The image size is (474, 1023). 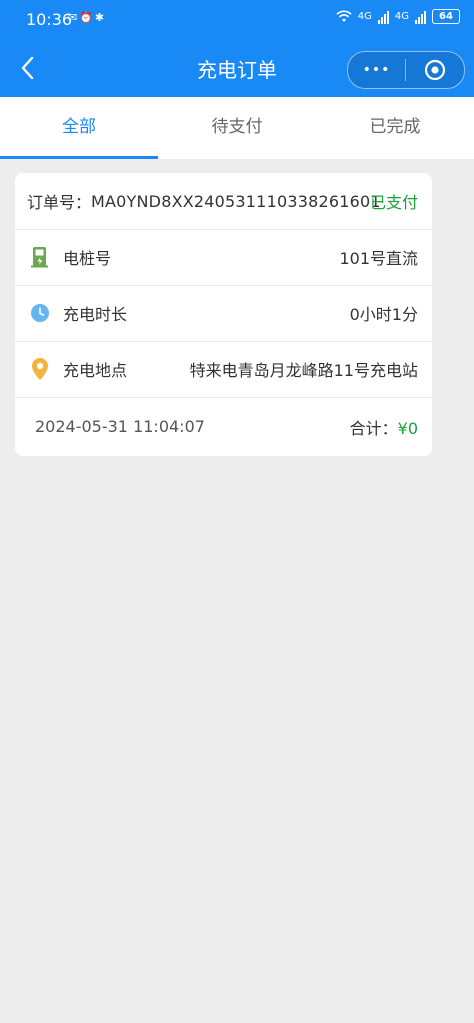 I want to click on charging-location-value: 特来电青岛月龙峰路11号充电站, so click(x=303, y=370).